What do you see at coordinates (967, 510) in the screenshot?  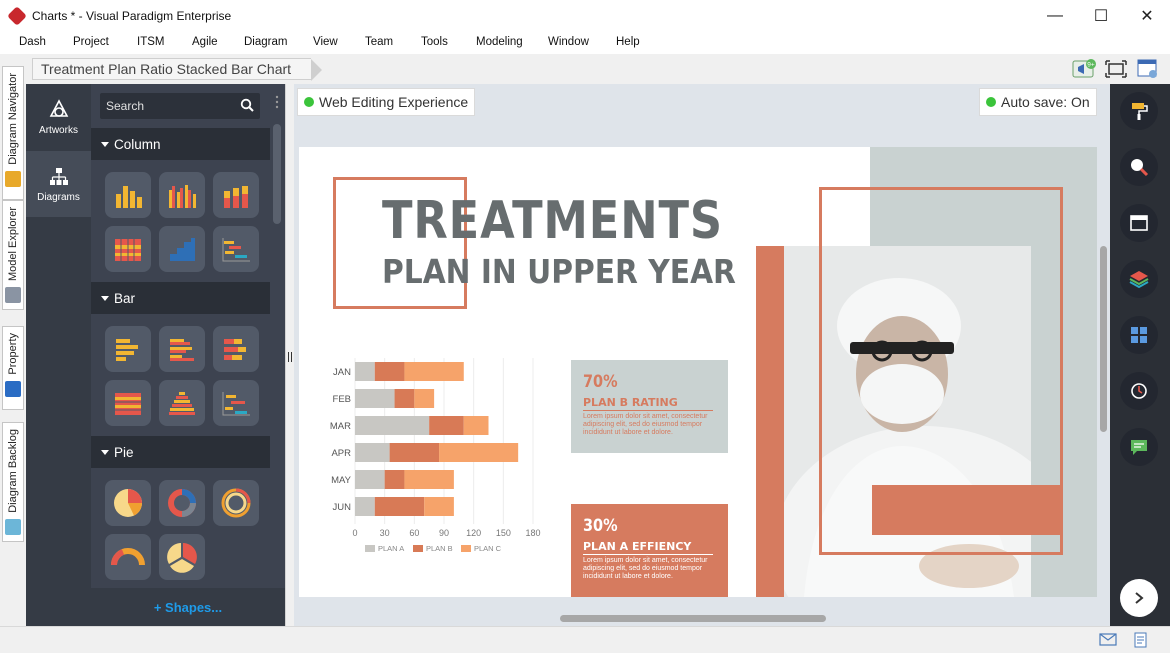 I see `photo-accent-bar` at bounding box center [967, 510].